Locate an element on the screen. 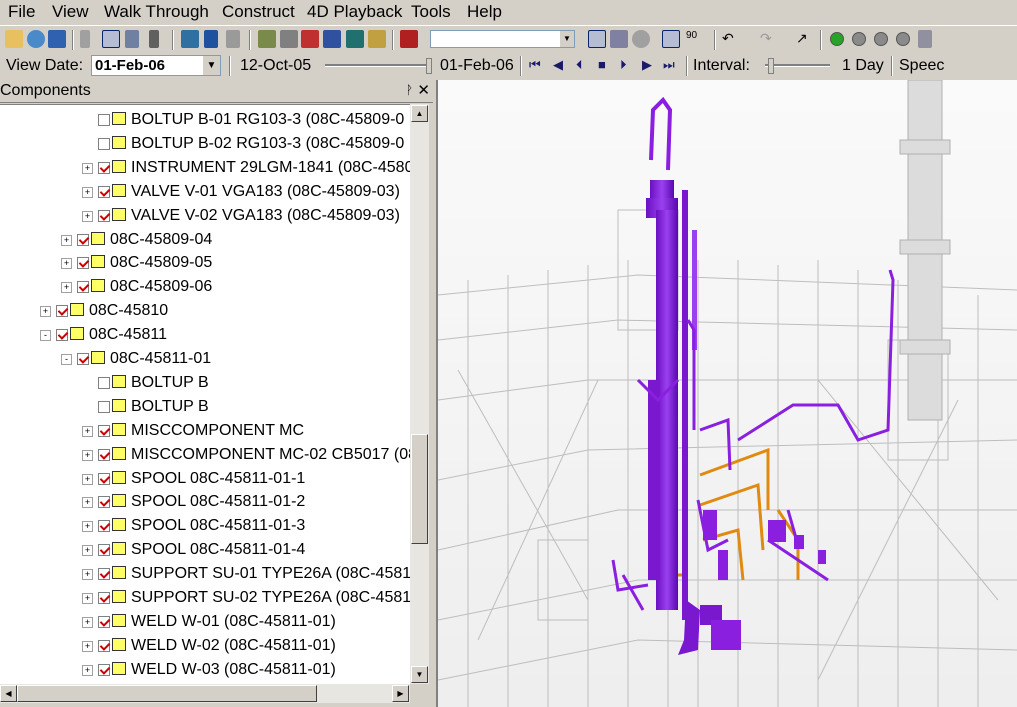 Image resolution: width=1017 pixels, height=707 pixels. globe-icon is located at coordinates (36, 39).